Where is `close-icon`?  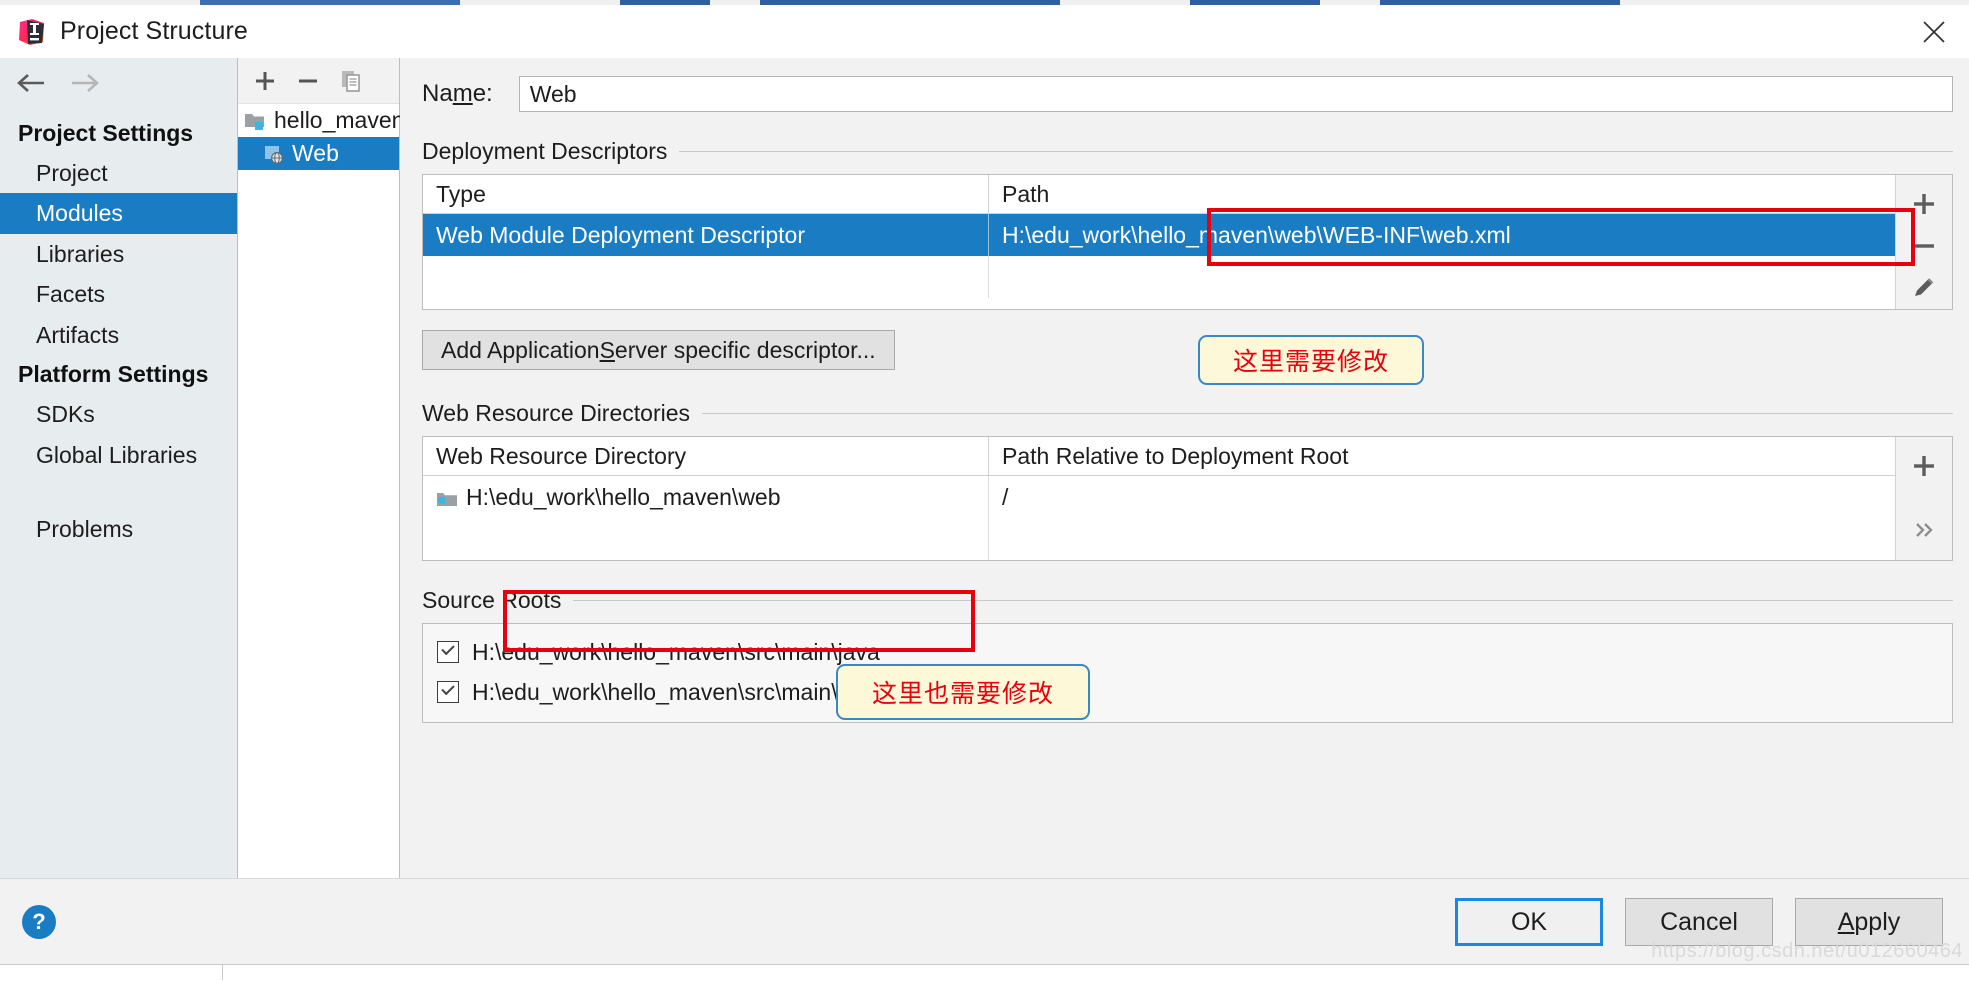 close-icon is located at coordinates (1934, 31).